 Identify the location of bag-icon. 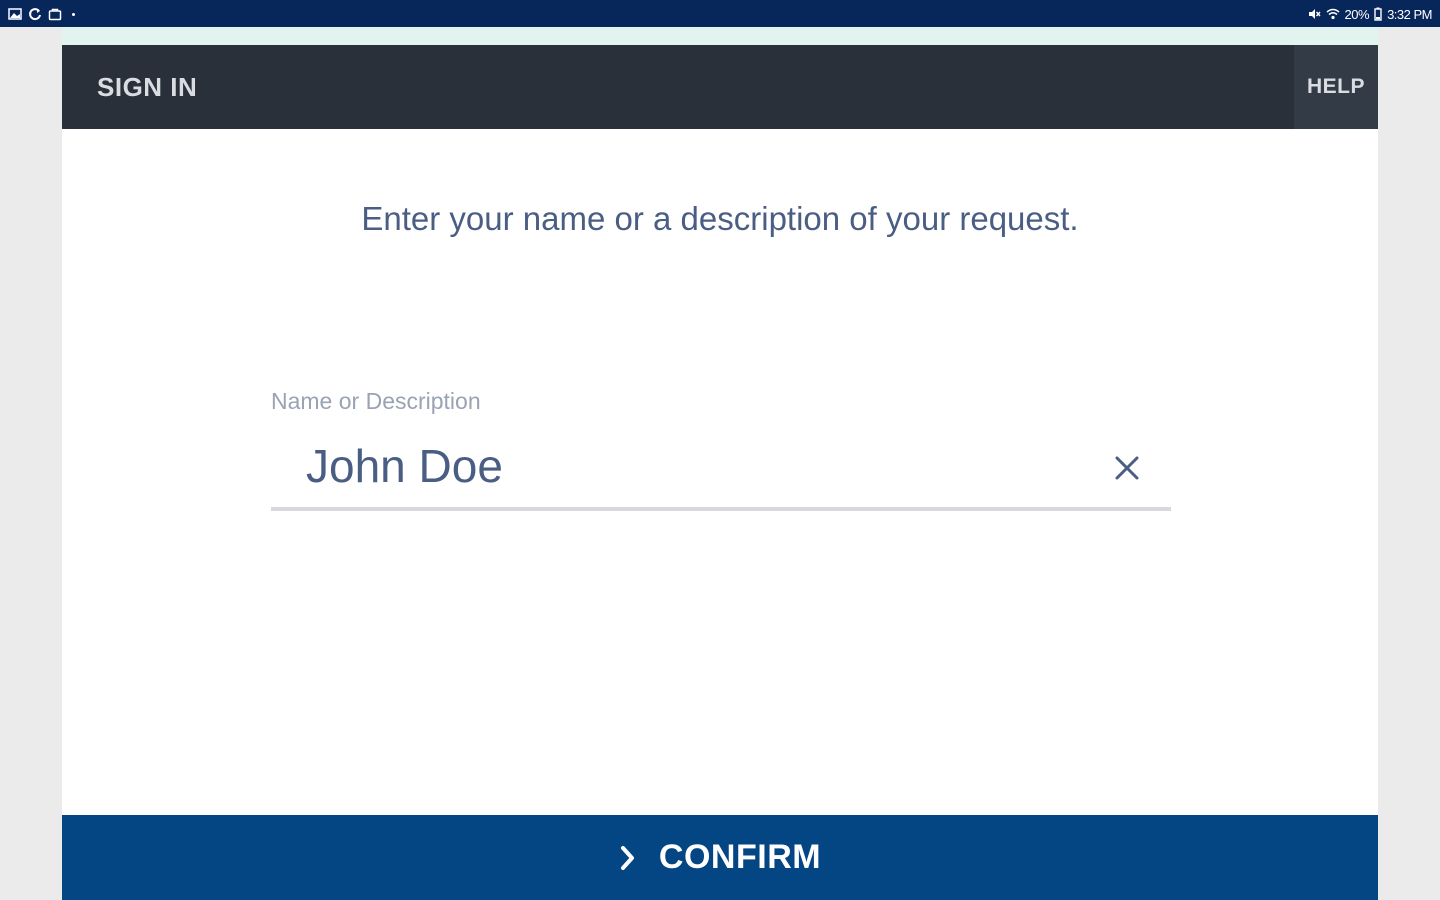
(55, 14).